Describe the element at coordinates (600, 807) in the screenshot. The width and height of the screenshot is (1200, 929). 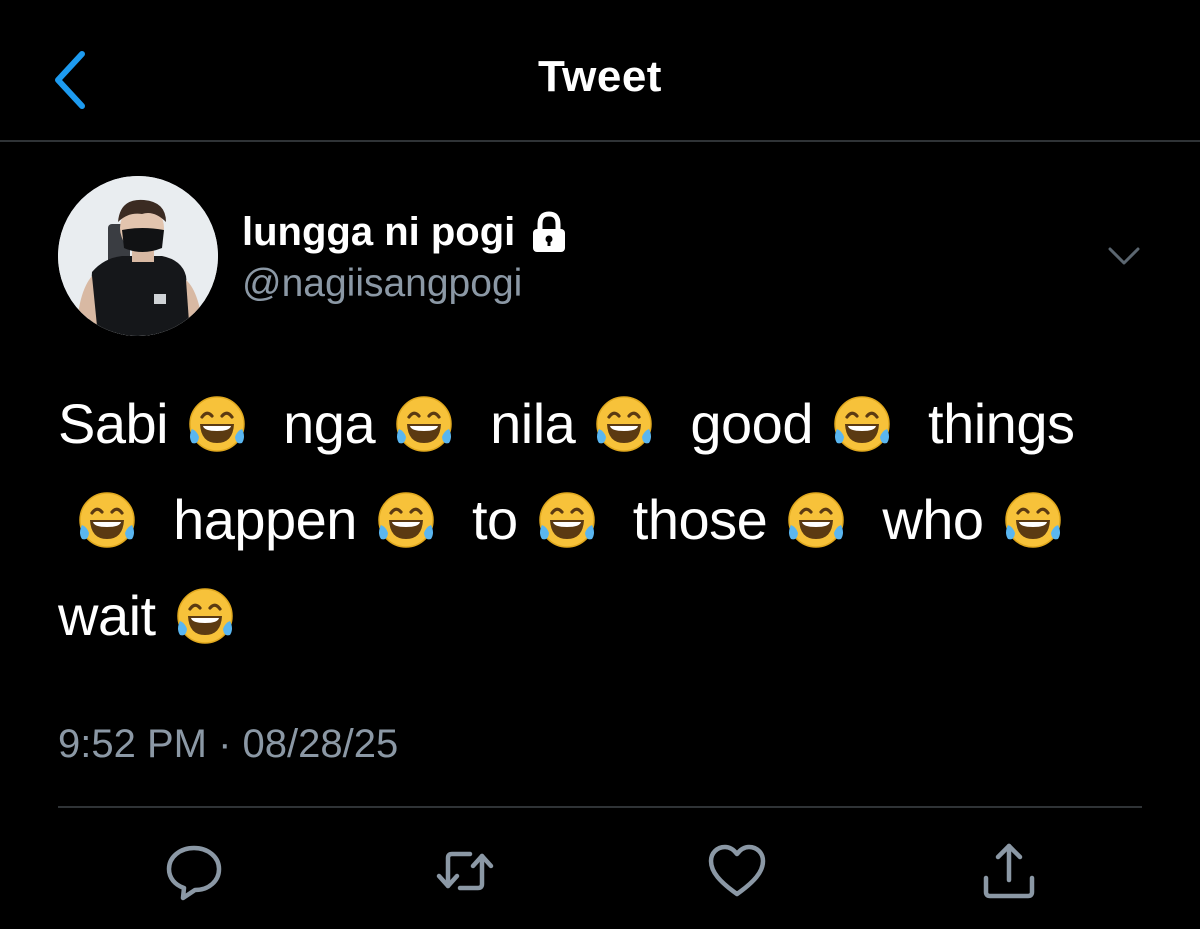
I see `divider` at that location.